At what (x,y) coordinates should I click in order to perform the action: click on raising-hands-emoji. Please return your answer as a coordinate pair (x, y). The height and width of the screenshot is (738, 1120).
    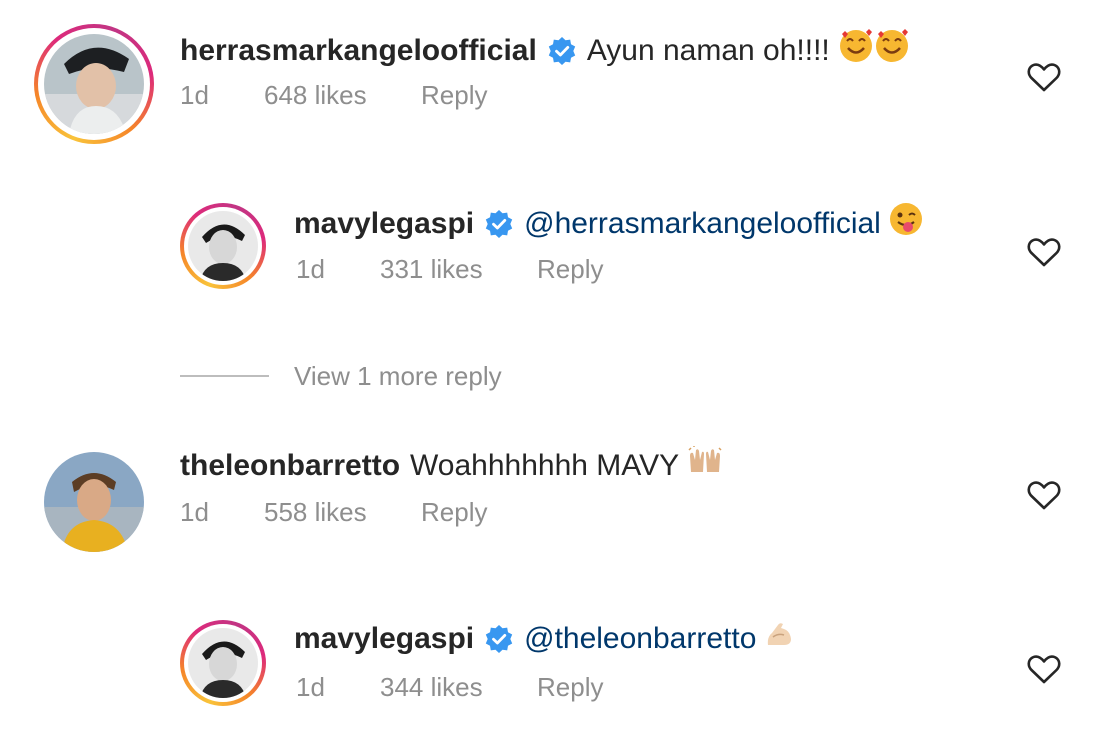
    Looking at the image, I should click on (705, 465).